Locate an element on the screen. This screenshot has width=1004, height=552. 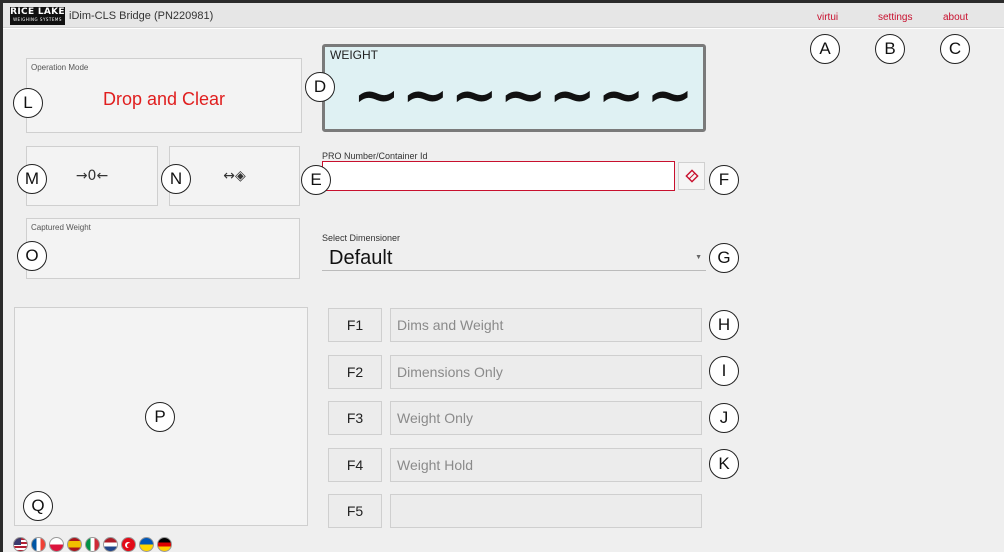
italy-flag-icon is located at coordinates (92, 544).